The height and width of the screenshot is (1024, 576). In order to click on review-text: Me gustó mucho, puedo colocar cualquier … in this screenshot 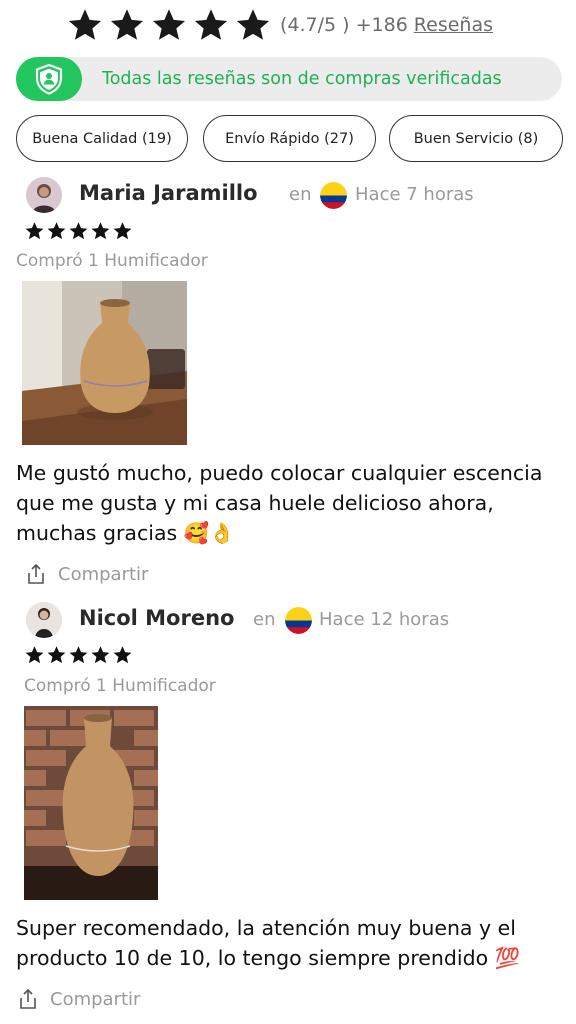, I will do `click(279, 503)`.